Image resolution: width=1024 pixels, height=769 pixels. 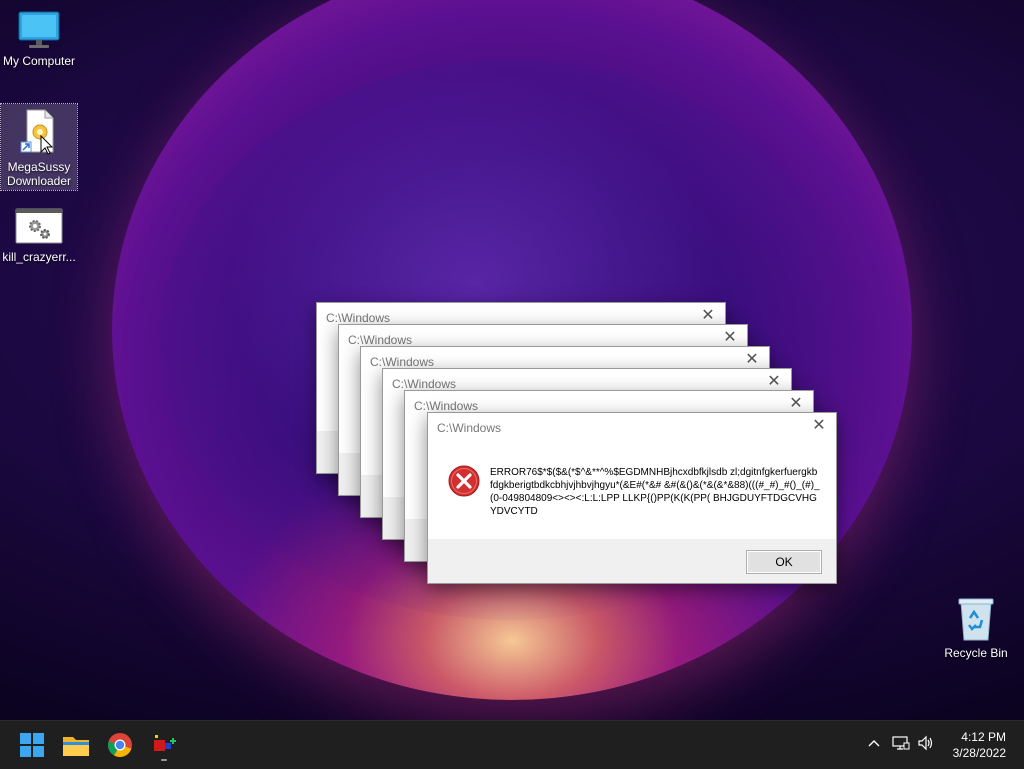 I want to click on desktop-icon-my-computer: My Computer, so click(x=39, y=39).